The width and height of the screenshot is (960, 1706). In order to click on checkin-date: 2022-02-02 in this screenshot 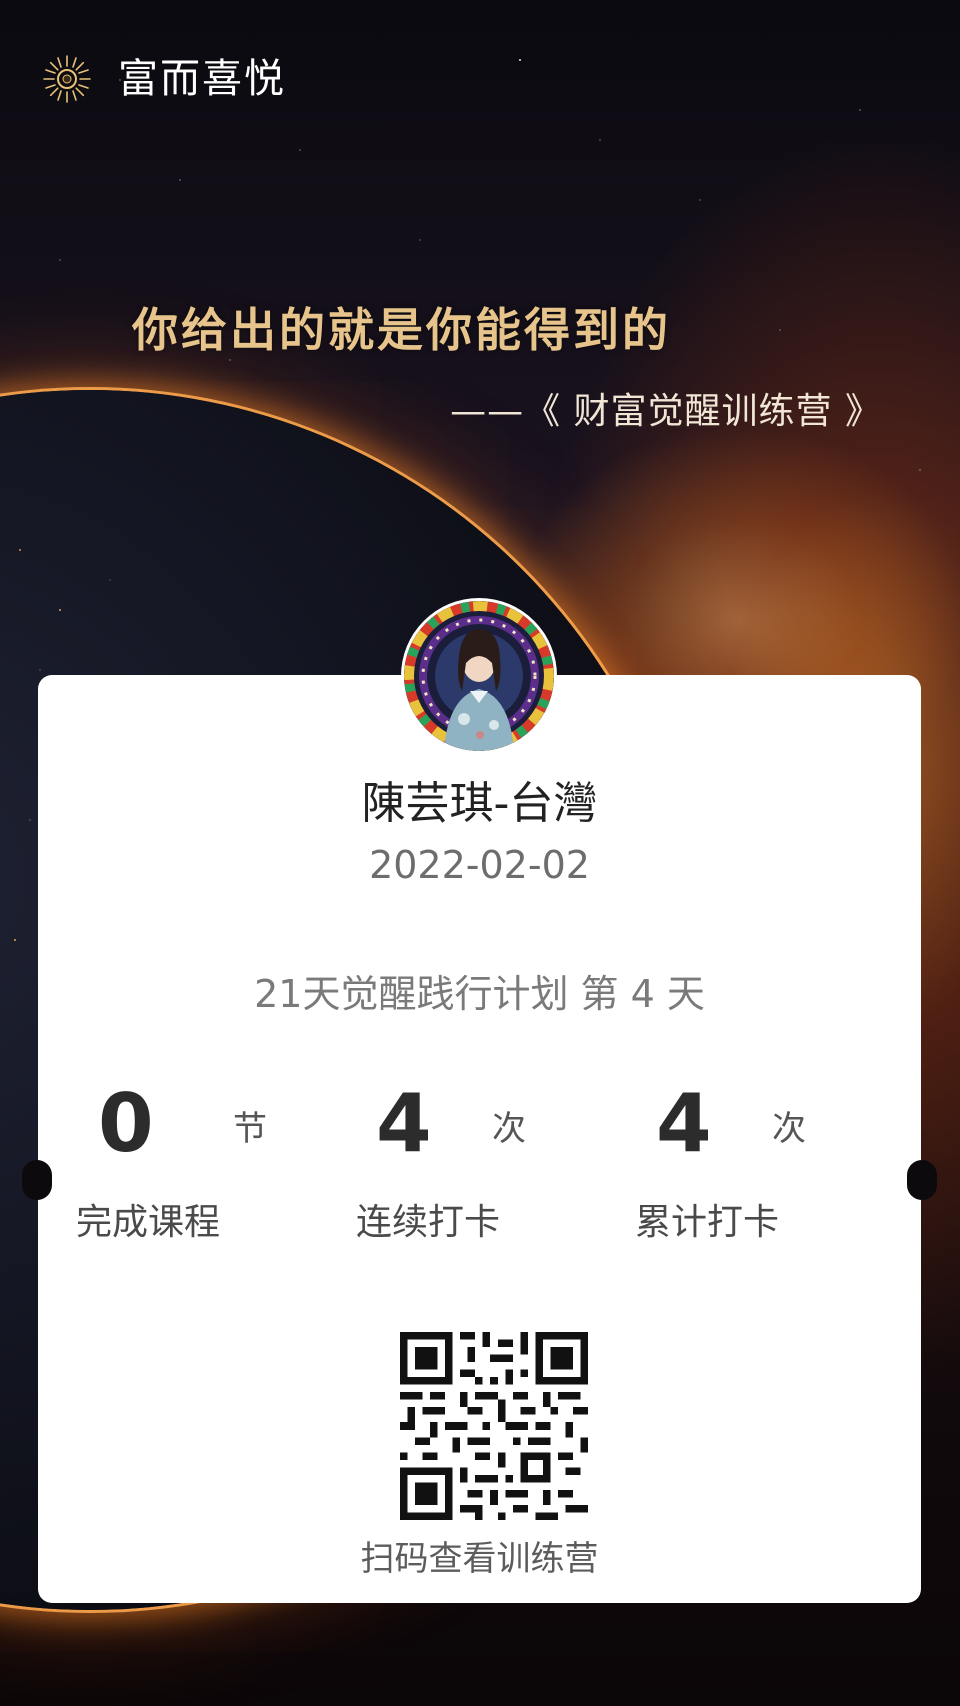, I will do `click(479, 865)`.